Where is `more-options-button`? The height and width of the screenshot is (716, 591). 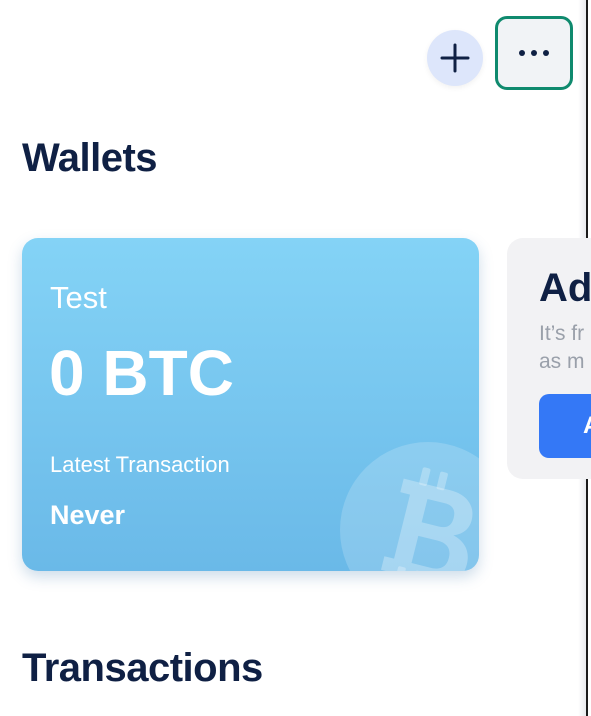
more-options-button is located at coordinates (534, 53).